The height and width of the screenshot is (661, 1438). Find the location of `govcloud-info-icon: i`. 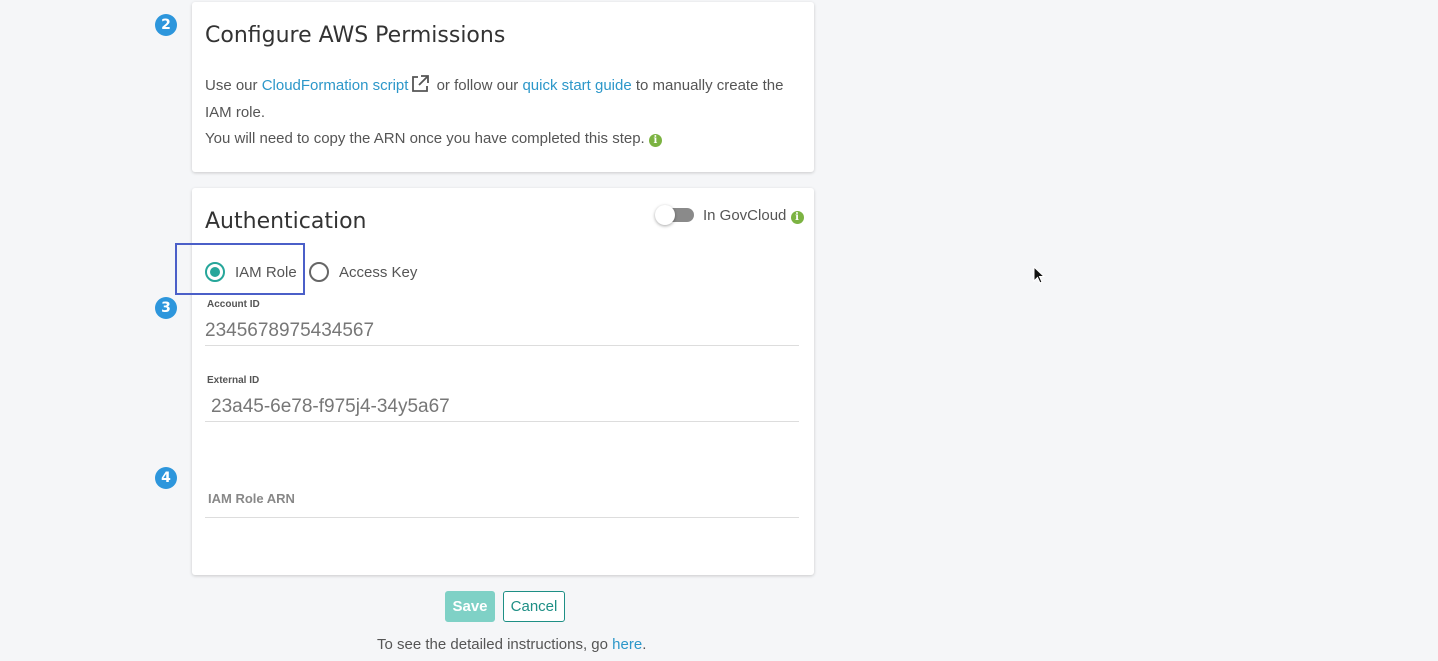

govcloud-info-icon: i is located at coordinates (797, 217).